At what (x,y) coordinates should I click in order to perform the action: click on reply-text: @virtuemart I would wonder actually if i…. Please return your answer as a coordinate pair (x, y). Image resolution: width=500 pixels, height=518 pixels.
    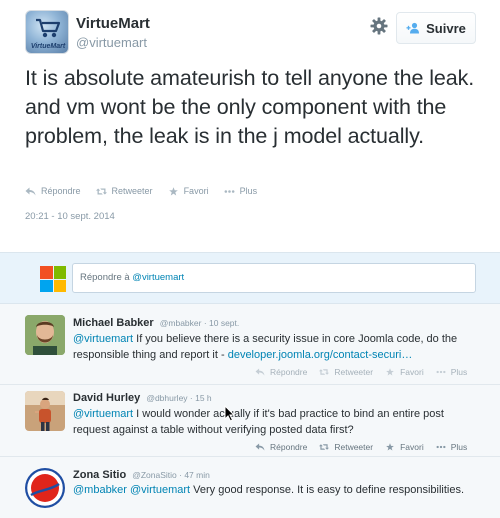
    Looking at the image, I should click on (278, 422).